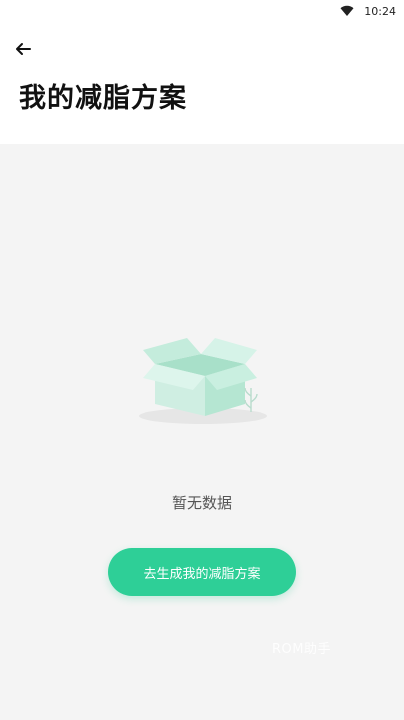 The image size is (404, 720). What do you see at coordinates (23, 49) in the screenshot?
I see `back-arrow-icon` at bounding box center [23, 49].